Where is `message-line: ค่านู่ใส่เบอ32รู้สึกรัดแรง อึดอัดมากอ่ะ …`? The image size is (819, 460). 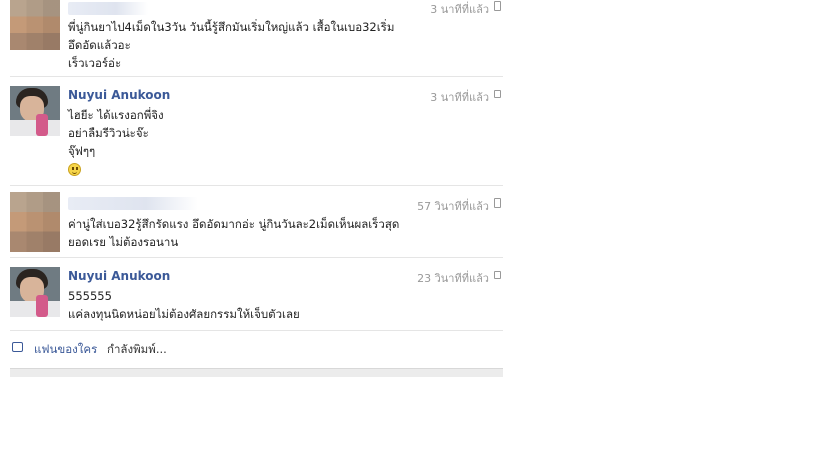 message-line: ค่านู่ใส่เบอ32รู้สึกรัดแรง อึดอัดมากอ่ะ … is located at coordinates (234, 224).